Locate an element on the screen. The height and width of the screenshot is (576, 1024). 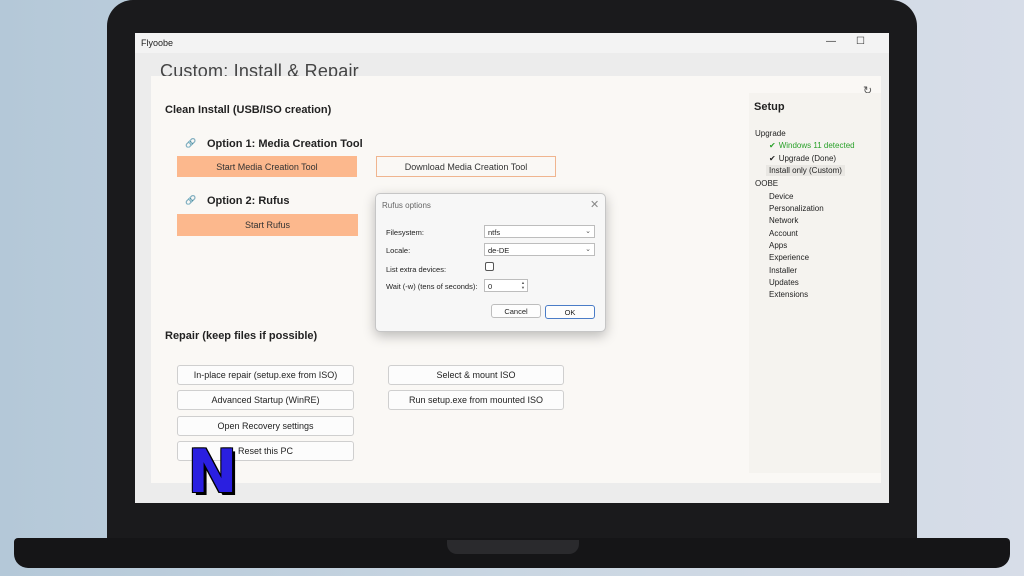
nav-item-upgrade: Upgrade is located at coordinates (770, 133).